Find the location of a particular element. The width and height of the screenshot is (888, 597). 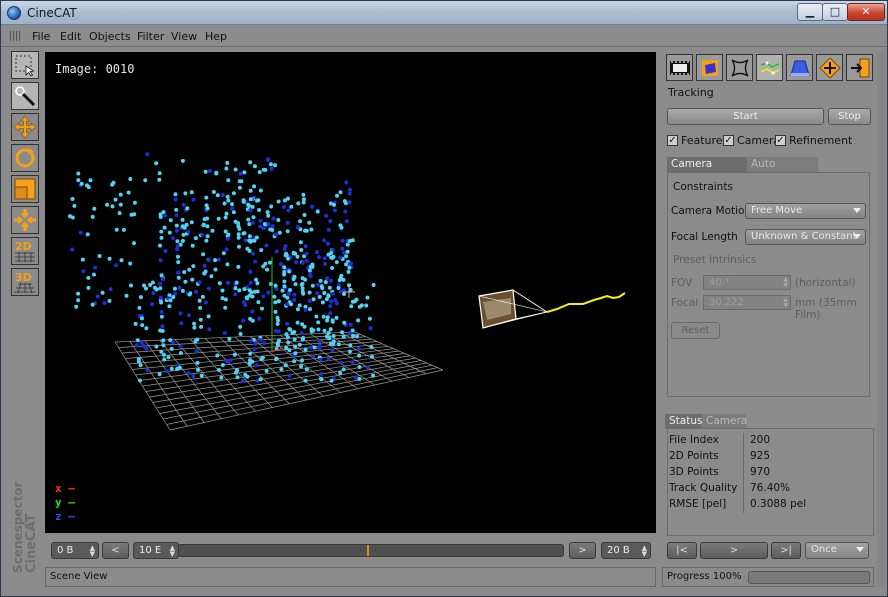

menu-filter: Filter is located at coordinates (150, 36).